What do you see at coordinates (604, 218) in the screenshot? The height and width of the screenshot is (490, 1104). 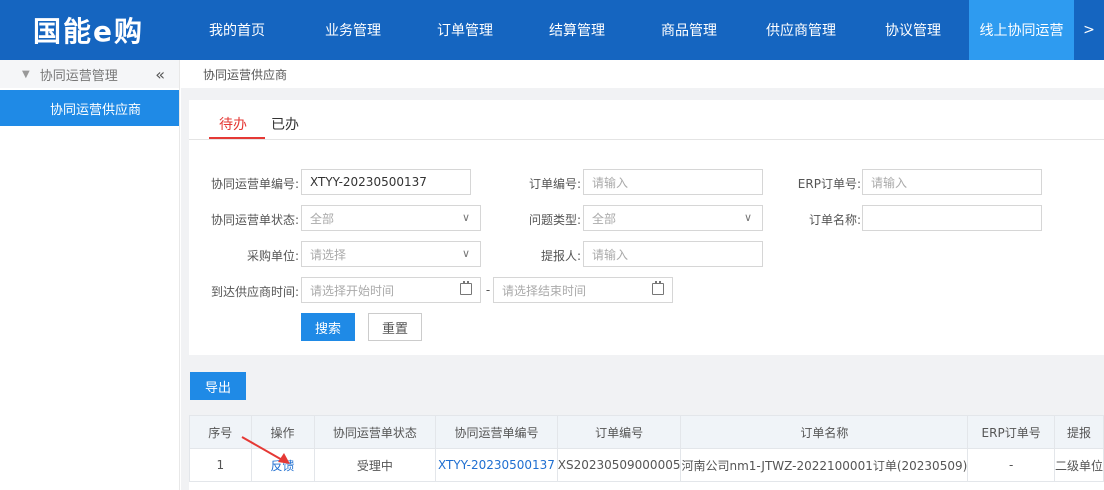 I see `issue-select-value: 全部` at bounding box center [604, 218].